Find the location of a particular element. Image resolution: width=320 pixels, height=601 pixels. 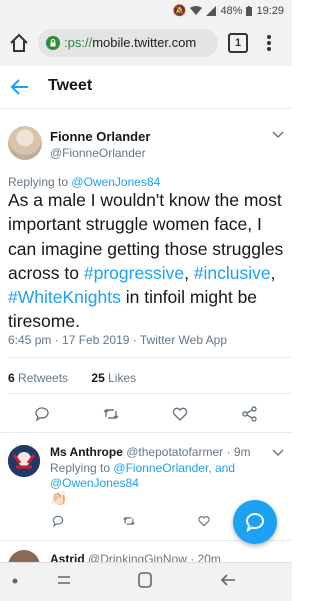

battery-icon is located at coordinates (249, 11).